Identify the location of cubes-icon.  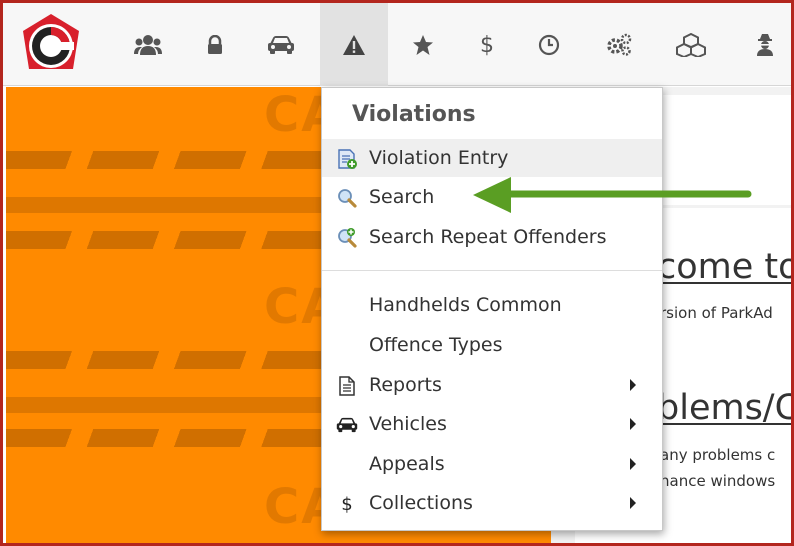
(691, 44).